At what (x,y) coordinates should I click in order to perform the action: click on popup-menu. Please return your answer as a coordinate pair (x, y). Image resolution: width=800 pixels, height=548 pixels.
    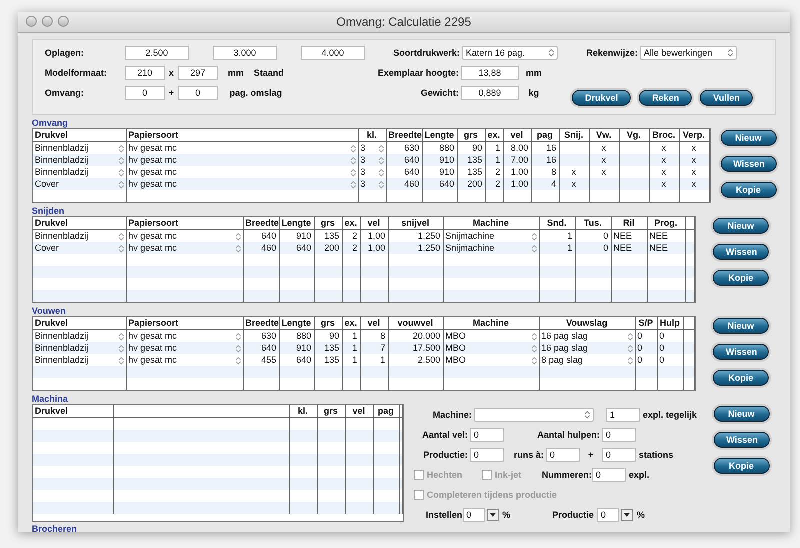
    Looking at the image, I should click on (534, 415).